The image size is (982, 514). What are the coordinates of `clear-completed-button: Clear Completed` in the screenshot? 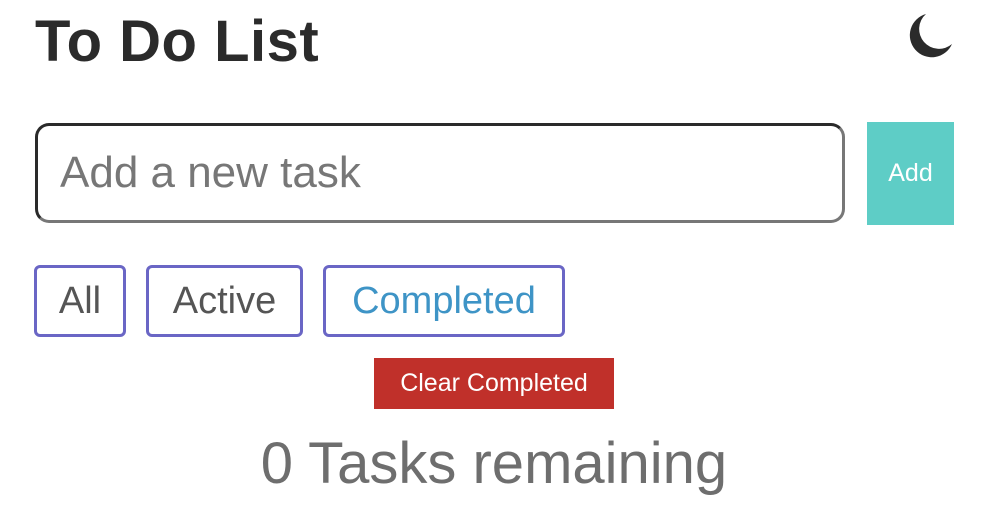 It's located at (494, 383).